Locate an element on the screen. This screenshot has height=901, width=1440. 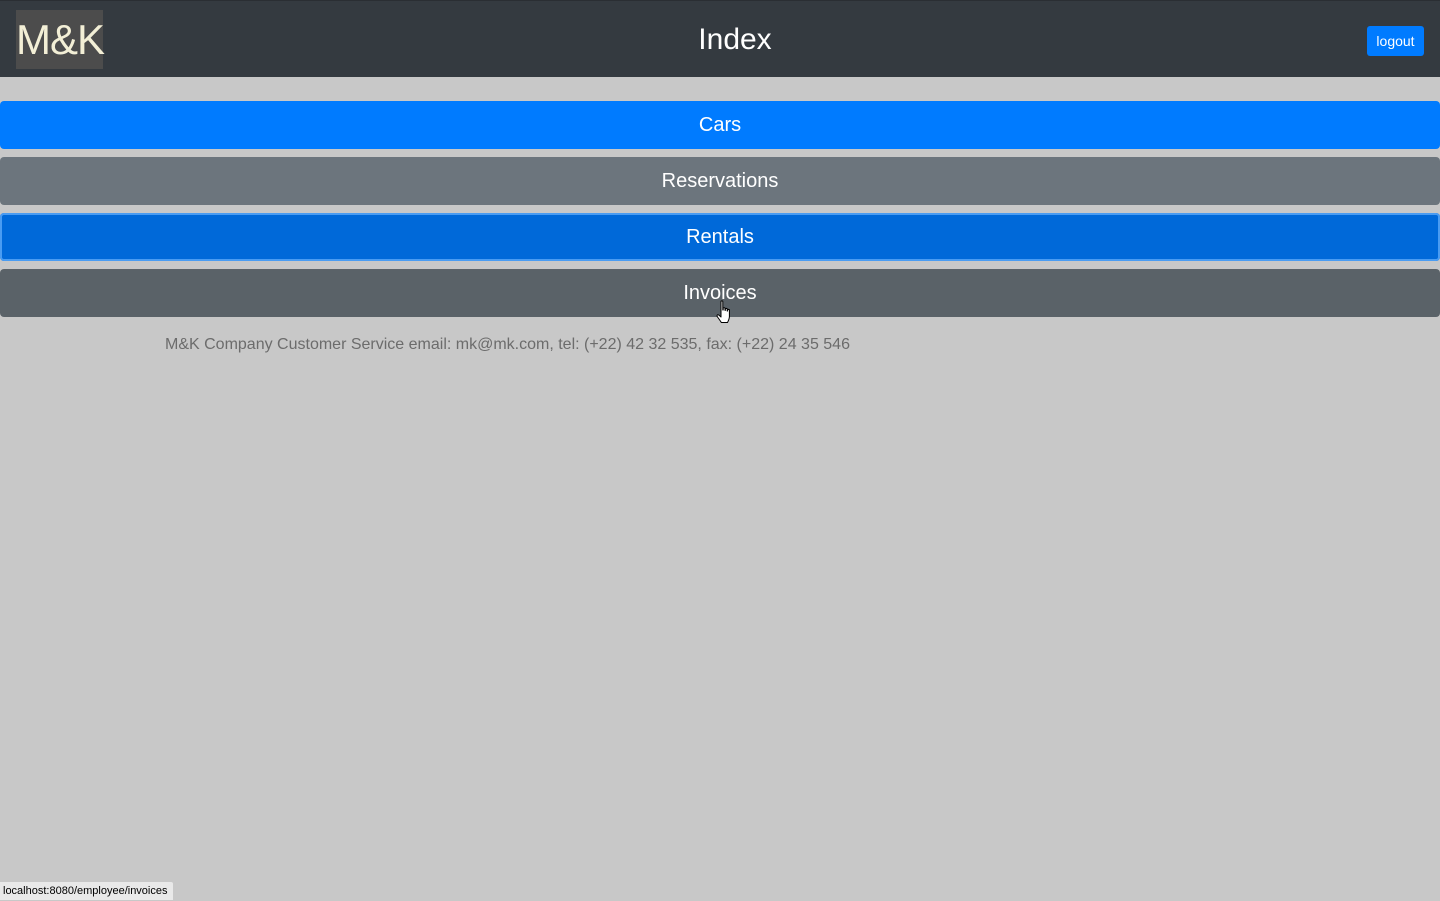
top-navbar: M&K Index logout is located at coordinates (720, 38).